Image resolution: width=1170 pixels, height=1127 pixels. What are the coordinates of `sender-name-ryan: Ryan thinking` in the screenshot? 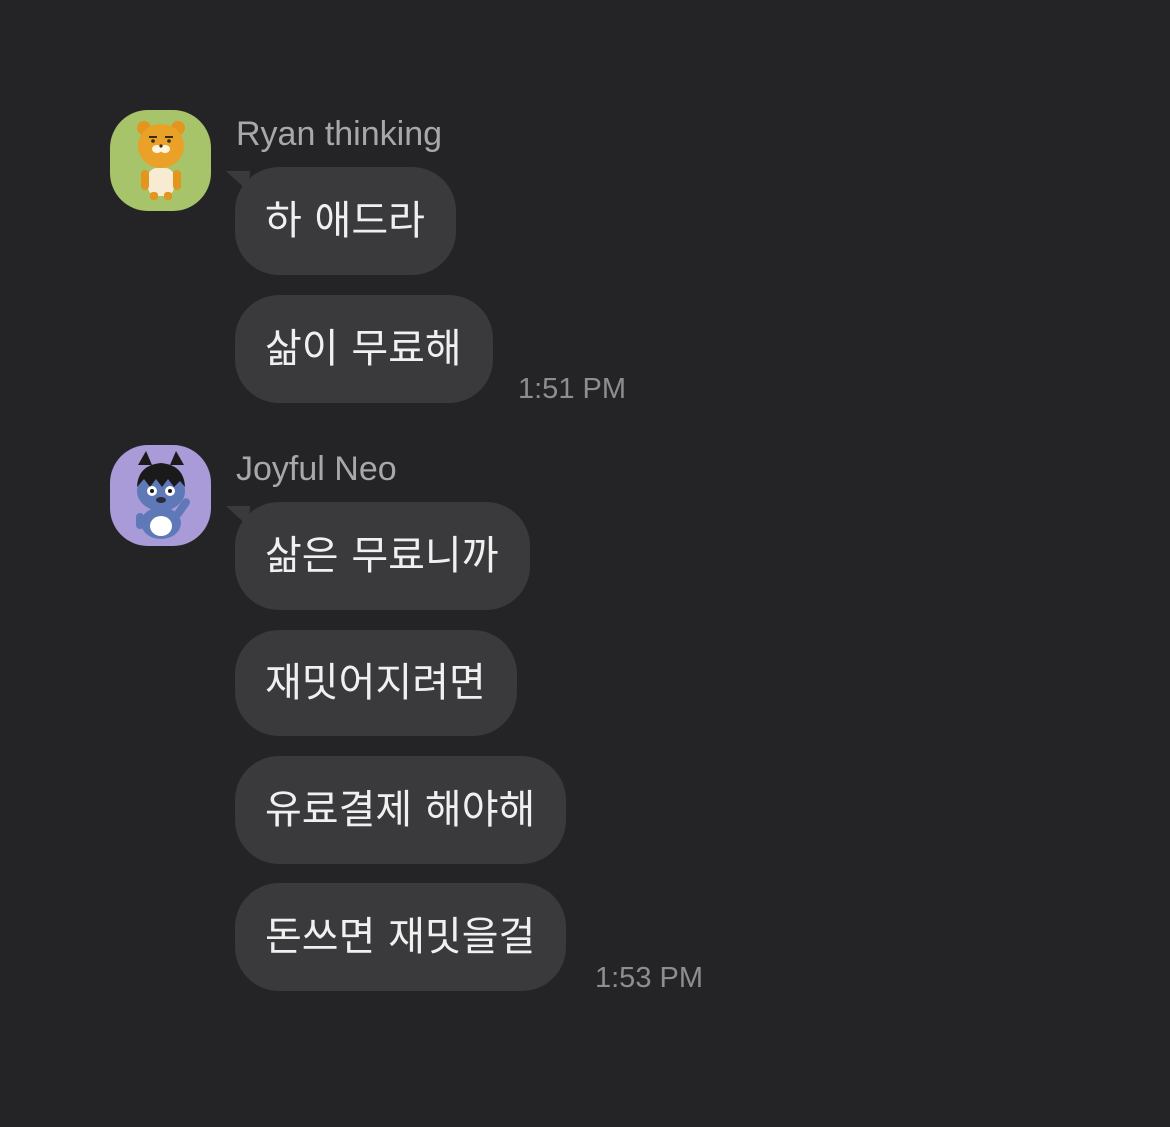 It's located at (339, 134).